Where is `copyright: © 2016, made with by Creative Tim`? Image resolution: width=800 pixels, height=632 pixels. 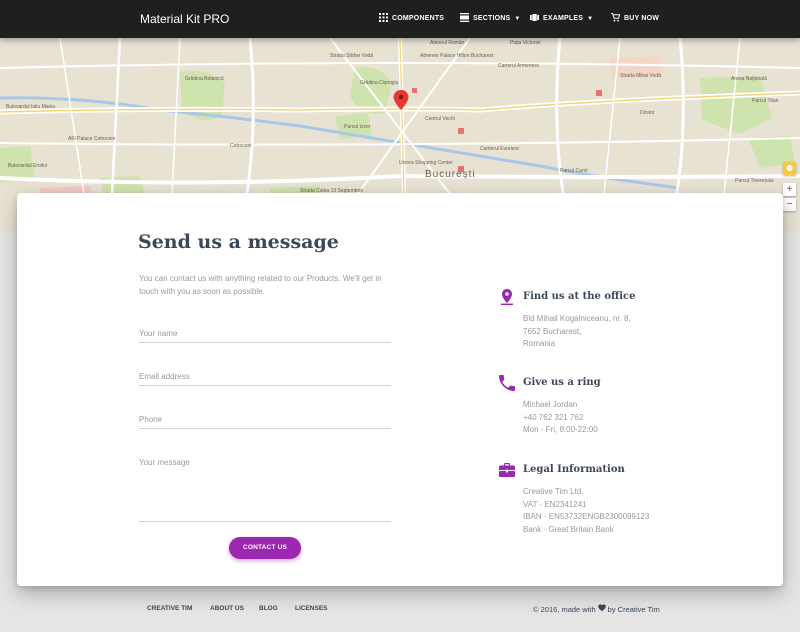
copyright: © 2016, made with by Creative Tim is located at coordinates (596, 609).